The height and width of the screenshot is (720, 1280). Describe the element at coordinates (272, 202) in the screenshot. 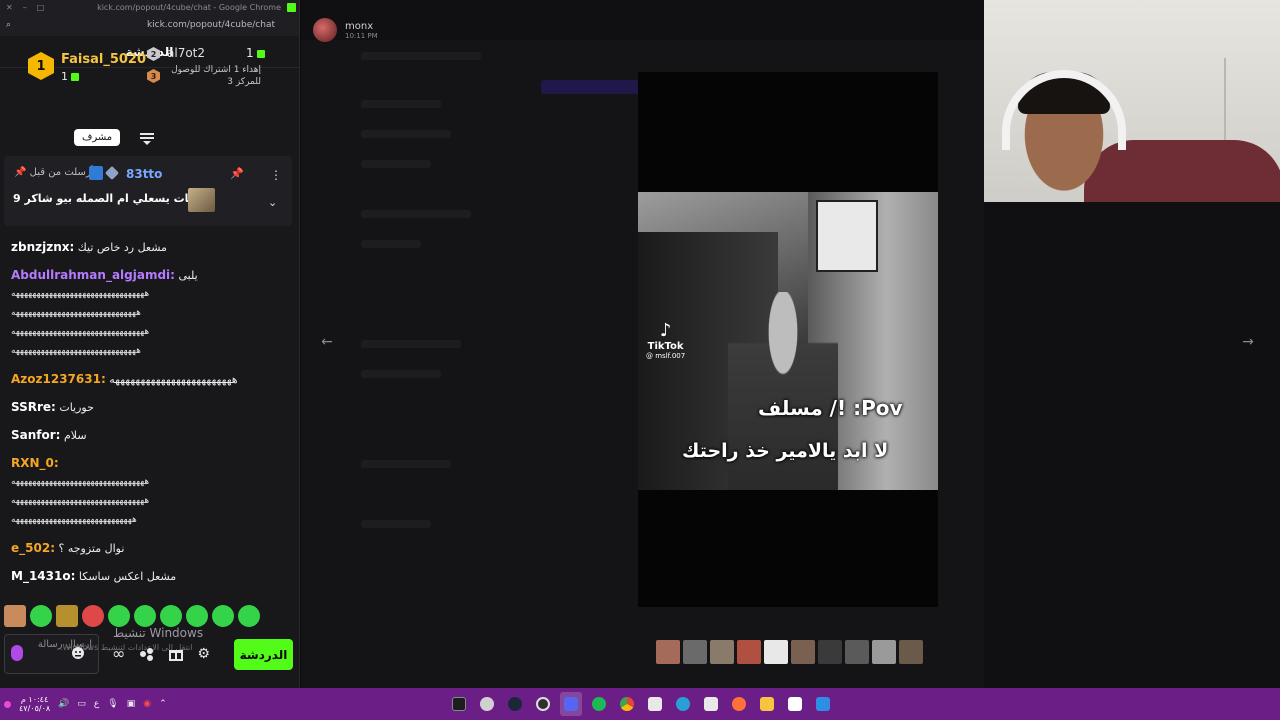

I see `chevron-down-icon: ⌄` at that location.